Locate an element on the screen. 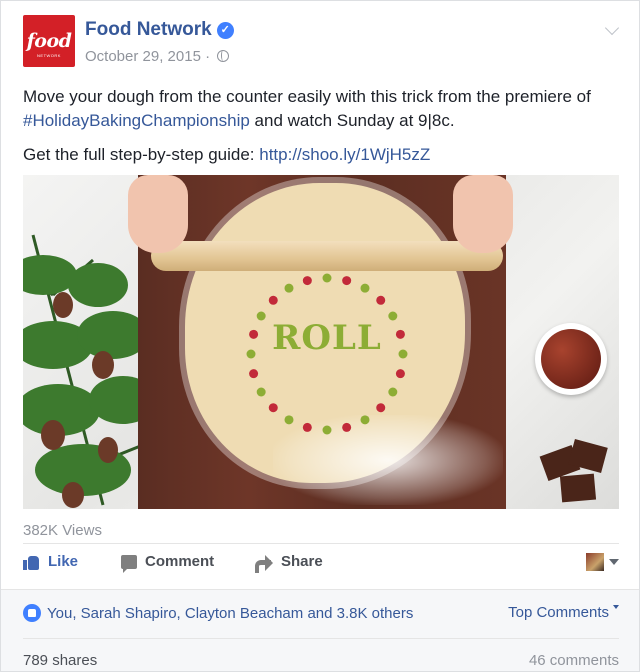 This screenshot has width=640, height=672. hashtag-link: #HolidayBakingChampionship is located at coordinates (136, 120).